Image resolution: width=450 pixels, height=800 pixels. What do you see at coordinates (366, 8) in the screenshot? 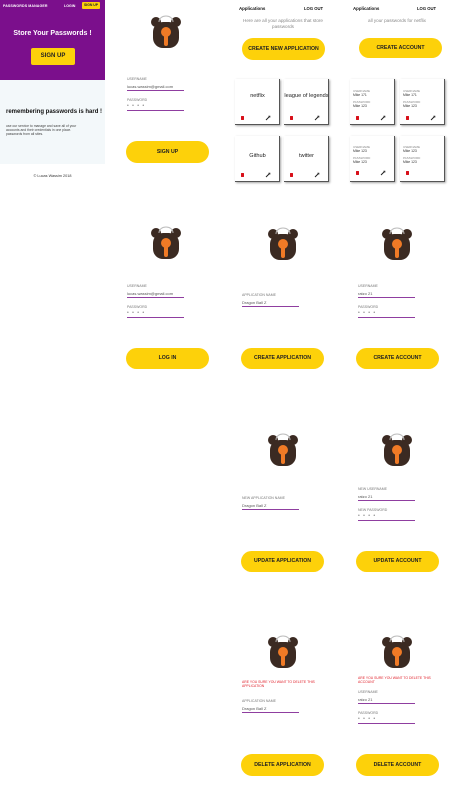
I see `accounts-header-title: Applications` at bounding box center [366, 8].